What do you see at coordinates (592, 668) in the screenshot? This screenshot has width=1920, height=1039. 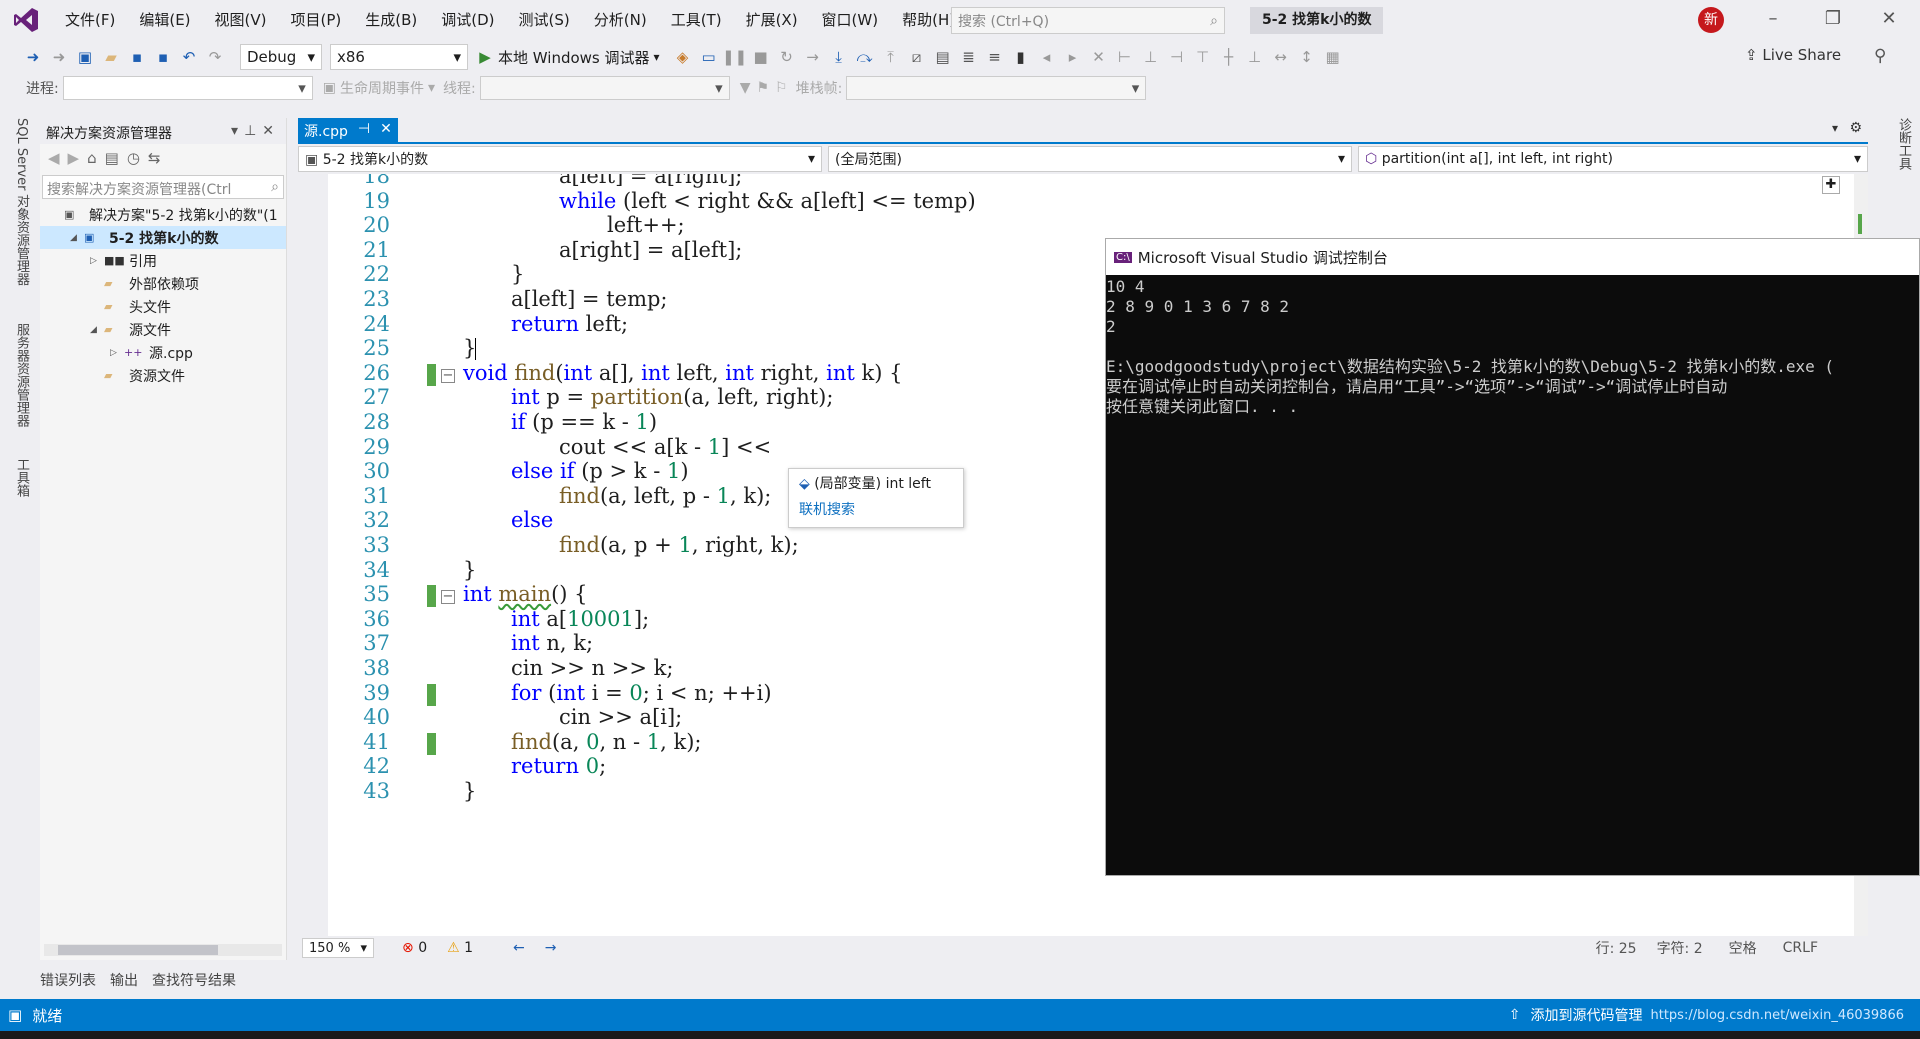 I see `code-line: cin >> n >> k;` at bounding box center [592, 668].